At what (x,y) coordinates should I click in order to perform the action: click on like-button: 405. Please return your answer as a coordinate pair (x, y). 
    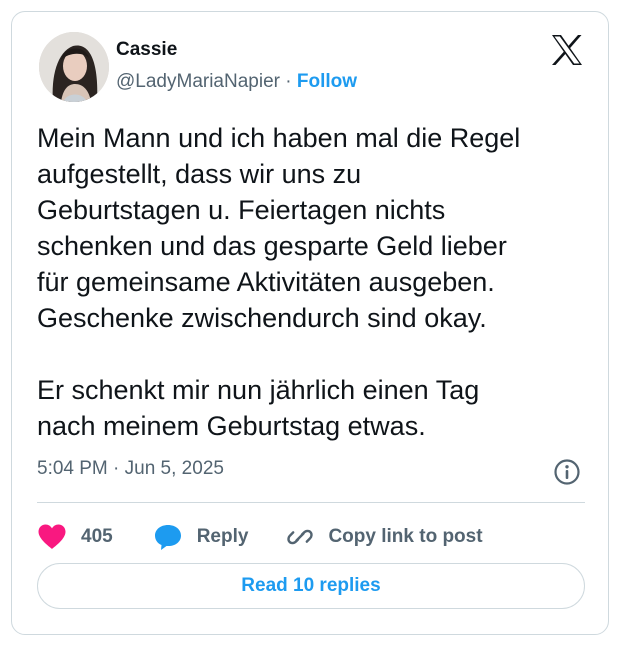
    Looking at the image, I should click on (75, 537).